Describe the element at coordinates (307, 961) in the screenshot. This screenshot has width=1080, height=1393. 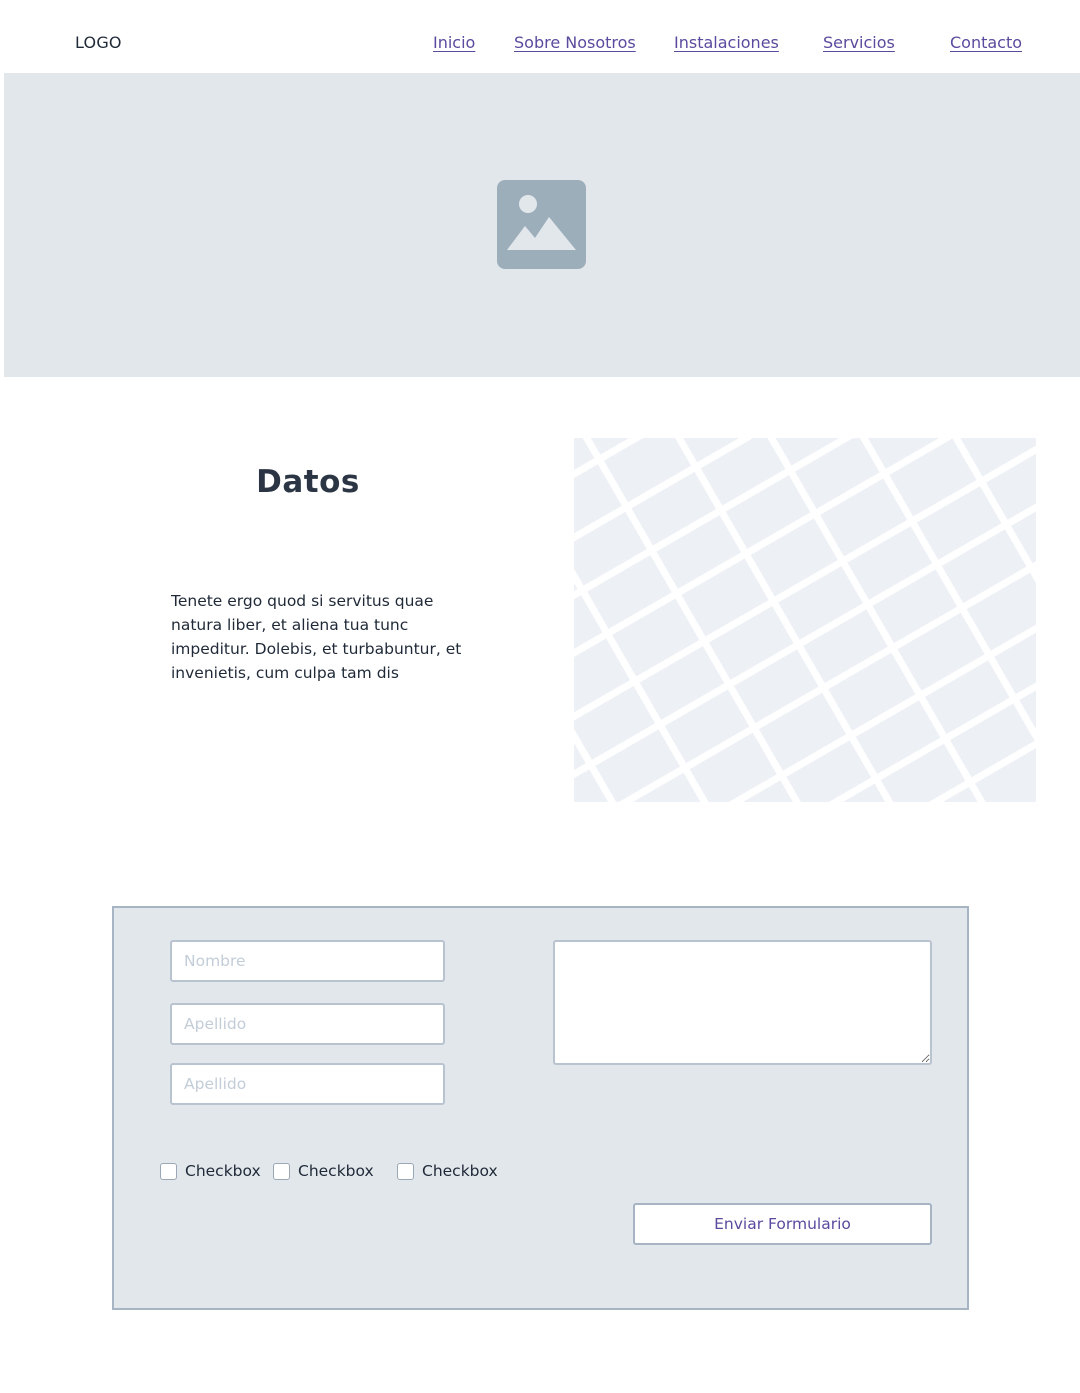
I see `nombre-input` at that location.